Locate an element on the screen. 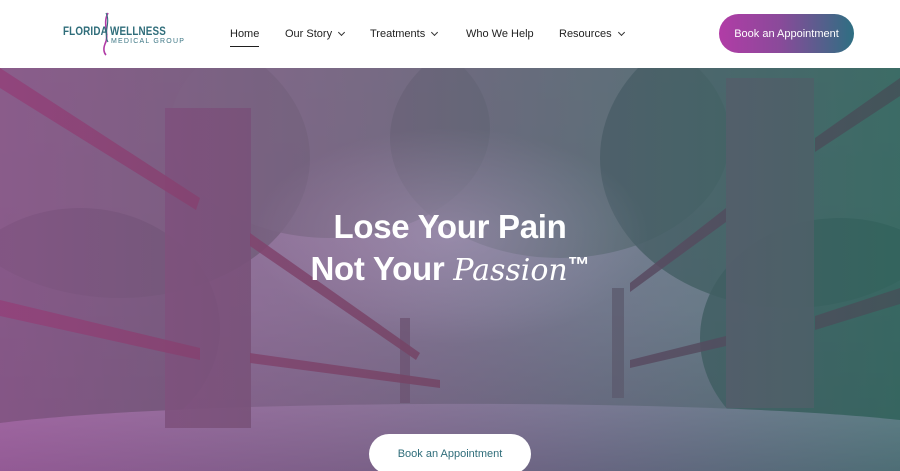 The width and height of the screenshot is (900, 471). logo-word-wellness: WELLNESS is located at coordinates (138, 31).